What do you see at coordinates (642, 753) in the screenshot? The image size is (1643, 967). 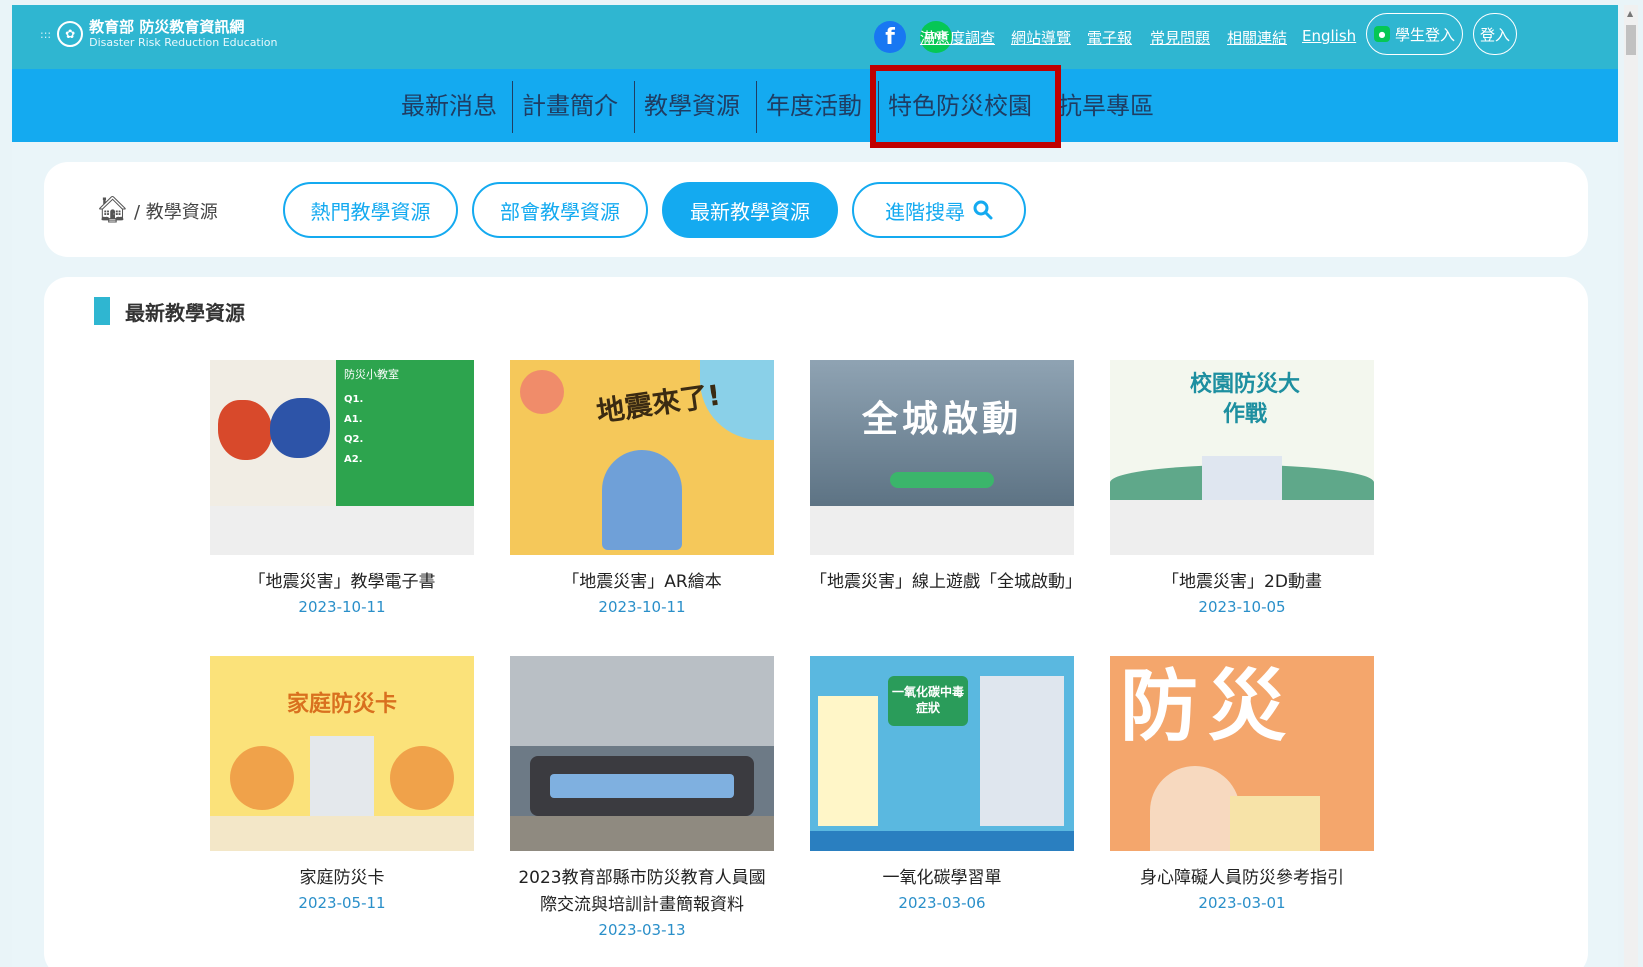 I see `card-thumbnail` at bounding box center [642, 753].